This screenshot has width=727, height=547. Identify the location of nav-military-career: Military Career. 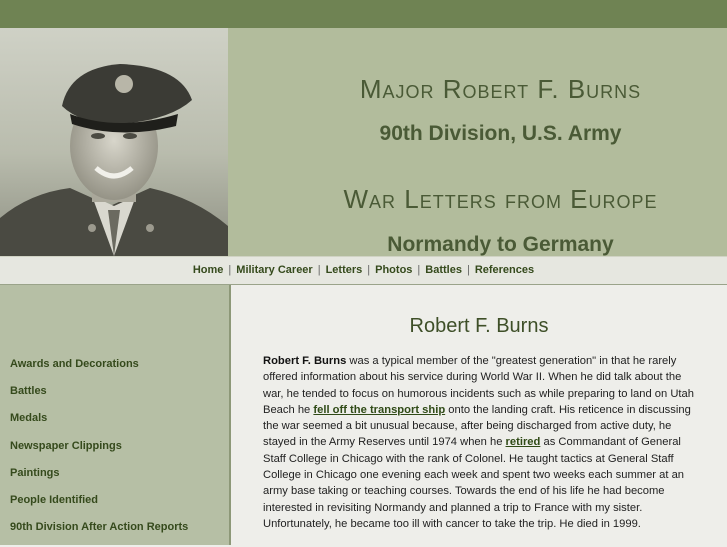
(274, 270).